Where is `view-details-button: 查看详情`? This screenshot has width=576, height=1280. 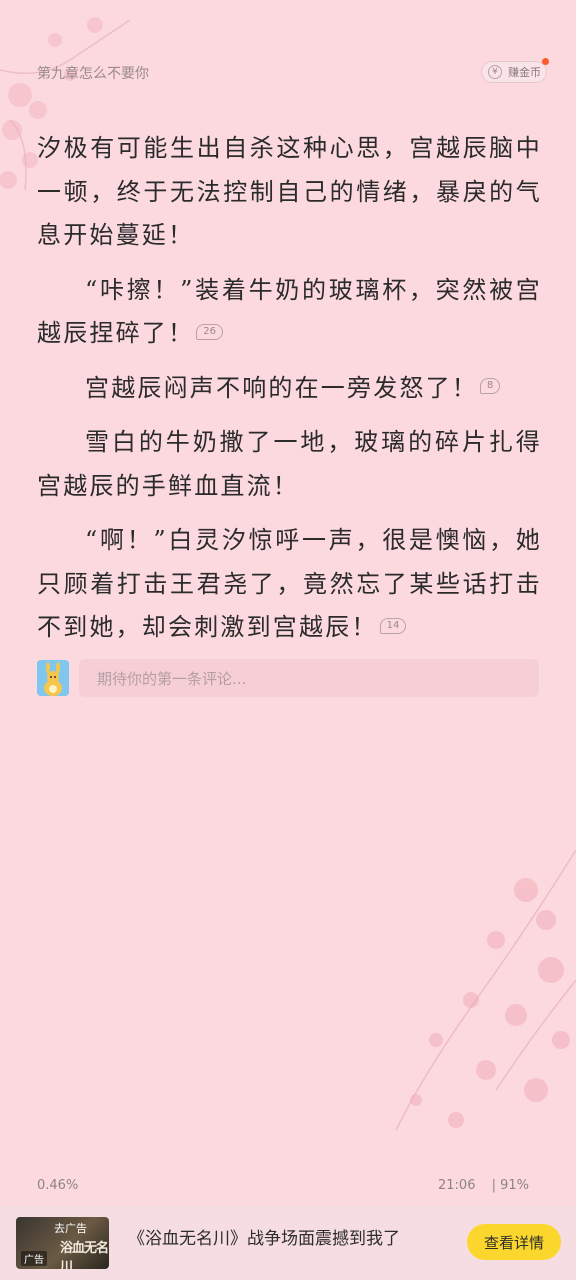 view-details-button: 查看详情 is located at coordinates (514, 1242).